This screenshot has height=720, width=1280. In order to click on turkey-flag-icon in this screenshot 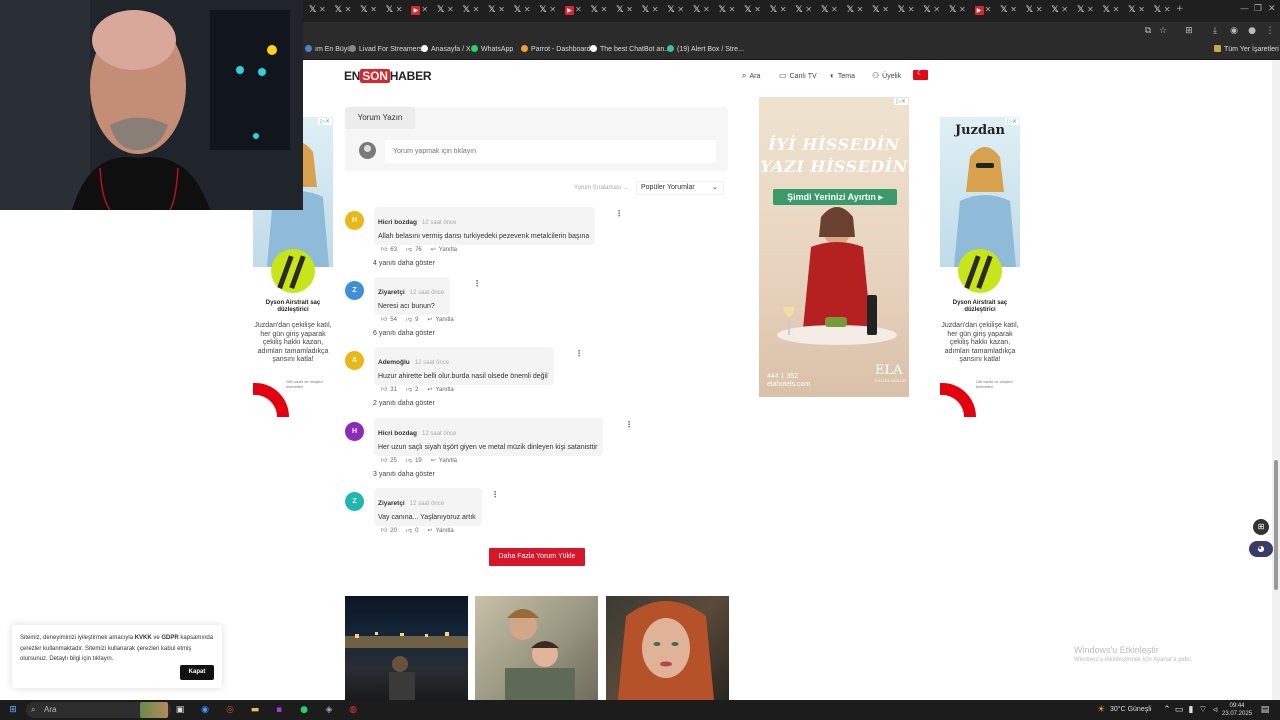, I will do `click(920, 74)`.